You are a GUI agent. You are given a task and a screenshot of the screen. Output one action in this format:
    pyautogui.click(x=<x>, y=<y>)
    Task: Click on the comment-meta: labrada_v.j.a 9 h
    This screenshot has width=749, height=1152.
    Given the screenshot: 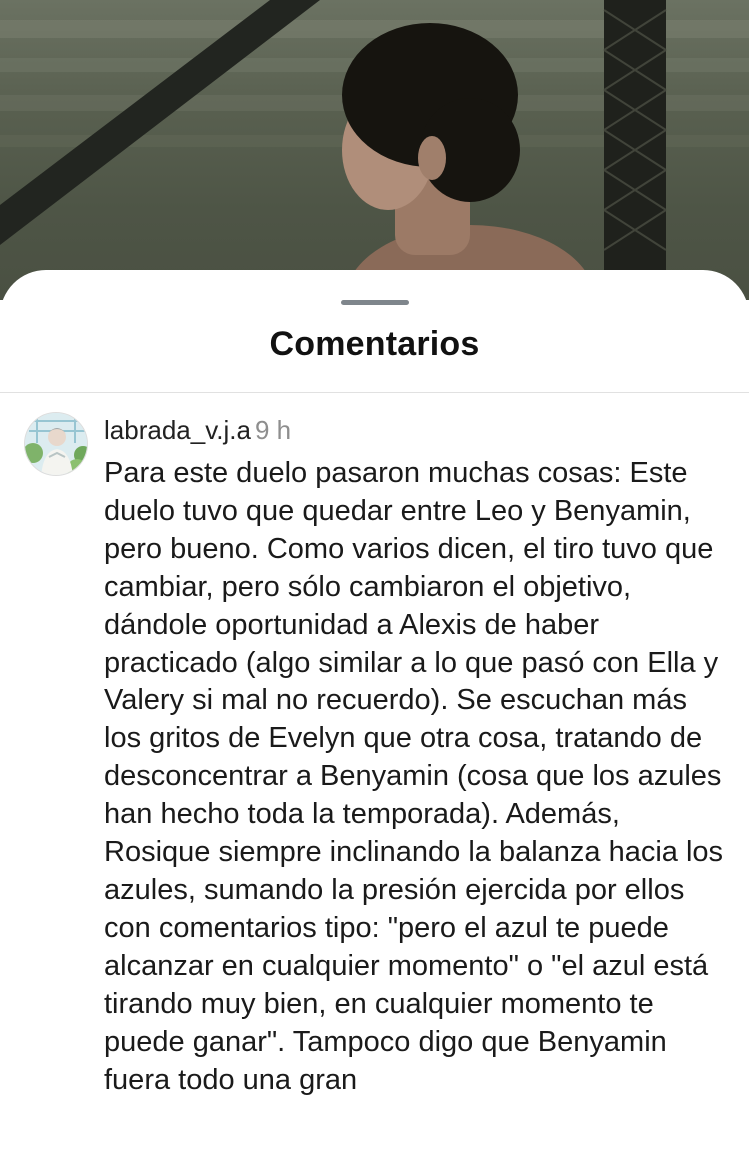 What is the action you would take?
    pyautogui.click(x=197, y=430)
    